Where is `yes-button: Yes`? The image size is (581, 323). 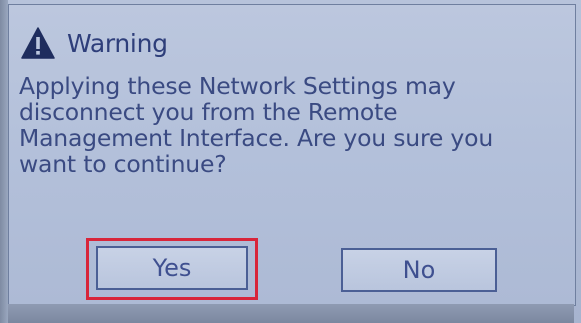 yes-button: Yes is located at coordinates (172, 268).